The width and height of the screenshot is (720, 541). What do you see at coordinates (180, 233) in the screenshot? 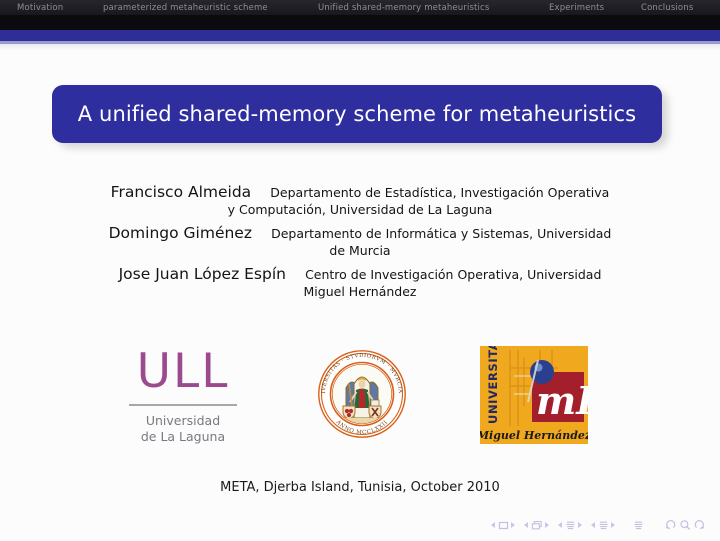
I see `author-name: Domingo Giménez` at bounding box center [180, 233].